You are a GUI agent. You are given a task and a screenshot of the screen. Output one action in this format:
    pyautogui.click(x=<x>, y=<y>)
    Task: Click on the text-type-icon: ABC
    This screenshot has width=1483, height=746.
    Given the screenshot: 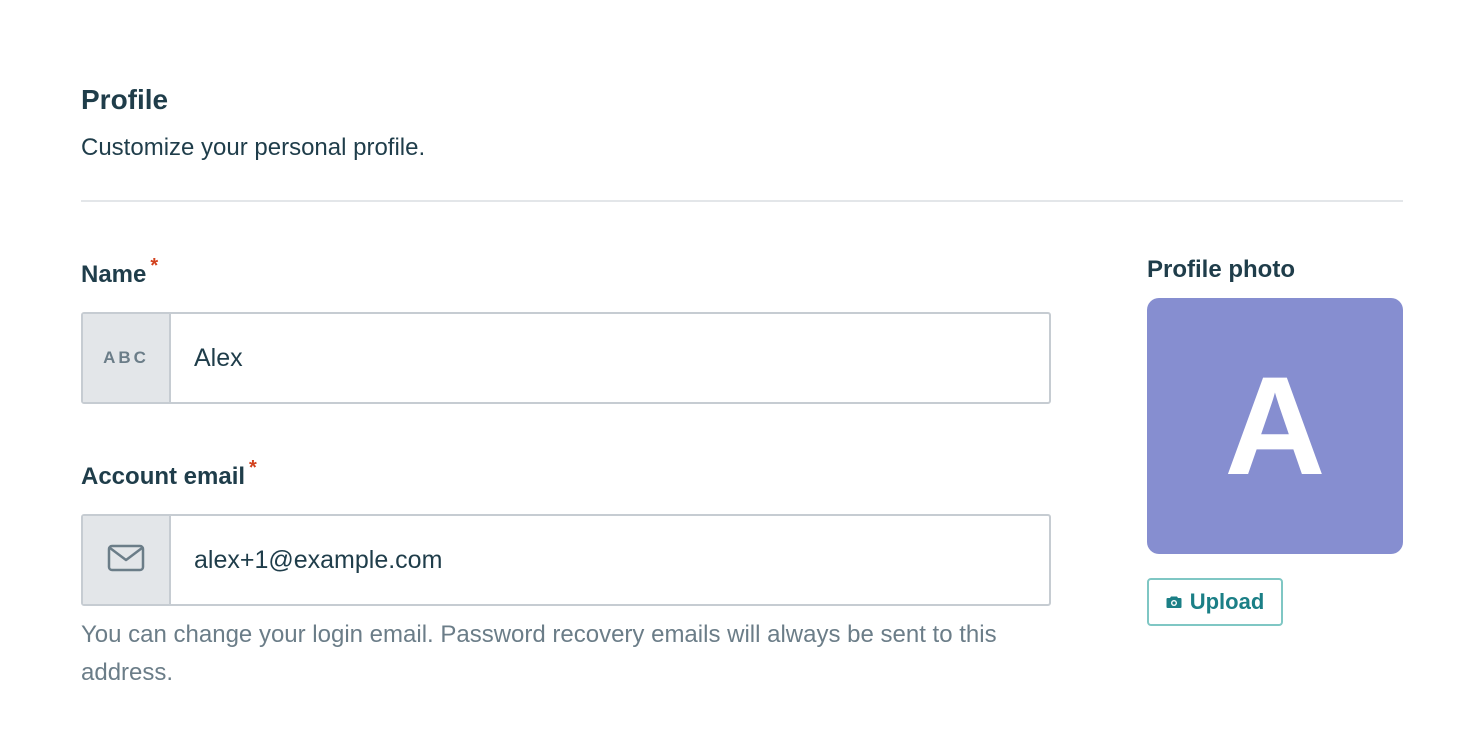 What is the action you would take?
    pyautogui.click(x=126, y=357)
    